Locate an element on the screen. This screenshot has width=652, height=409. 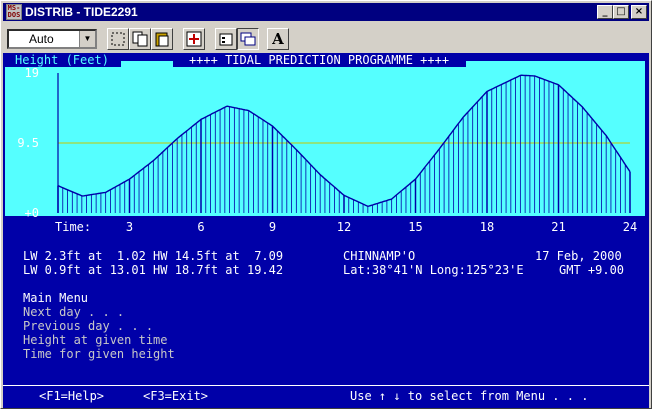
x-tick-label: 12 is located at coordinates (344, 226).